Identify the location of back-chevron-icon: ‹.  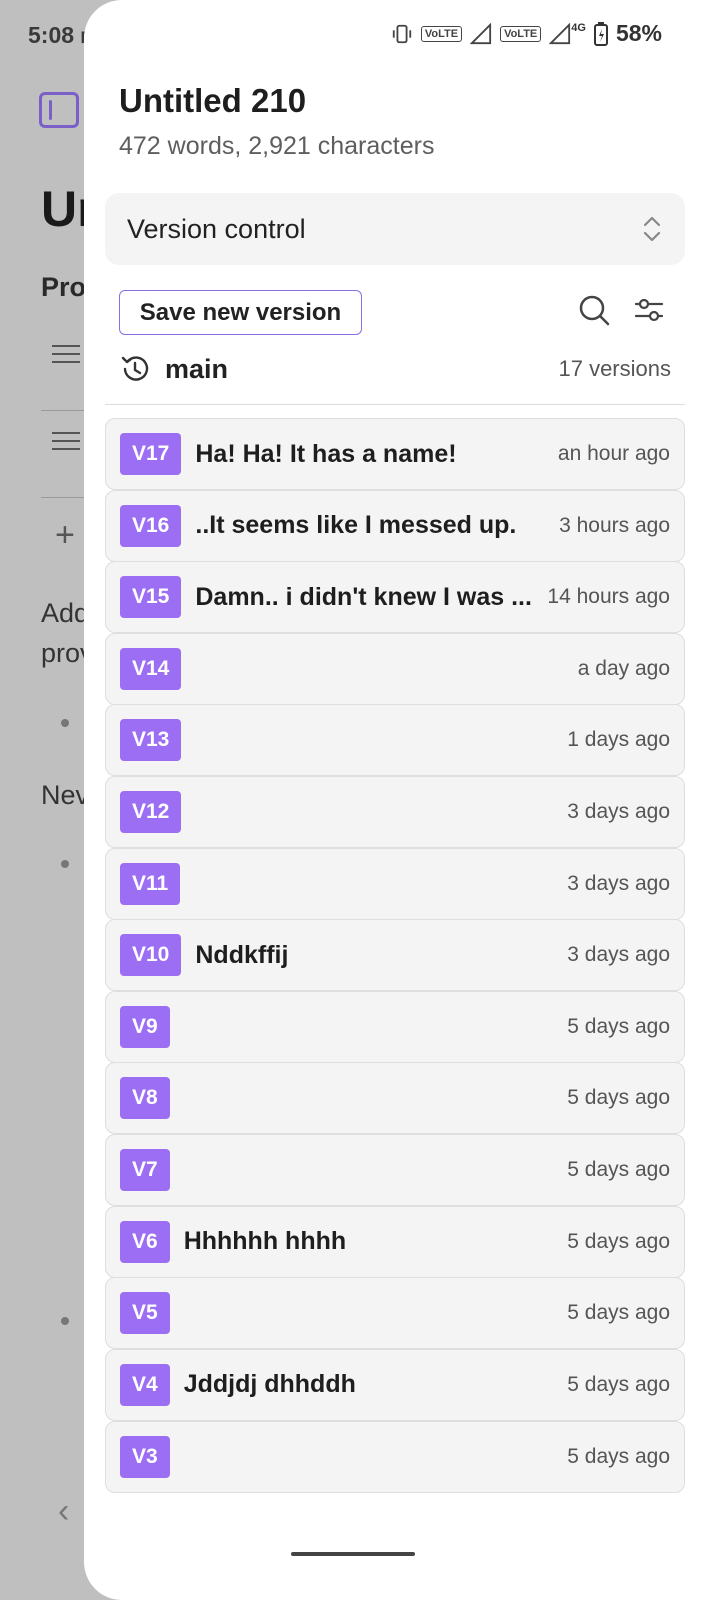
(63, 1511).